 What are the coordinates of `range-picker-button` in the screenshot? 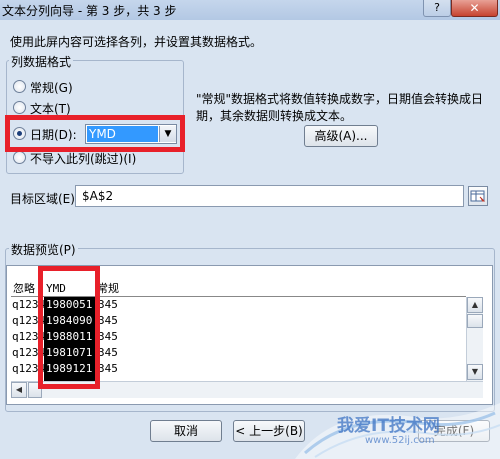 It's located at (478, 196).